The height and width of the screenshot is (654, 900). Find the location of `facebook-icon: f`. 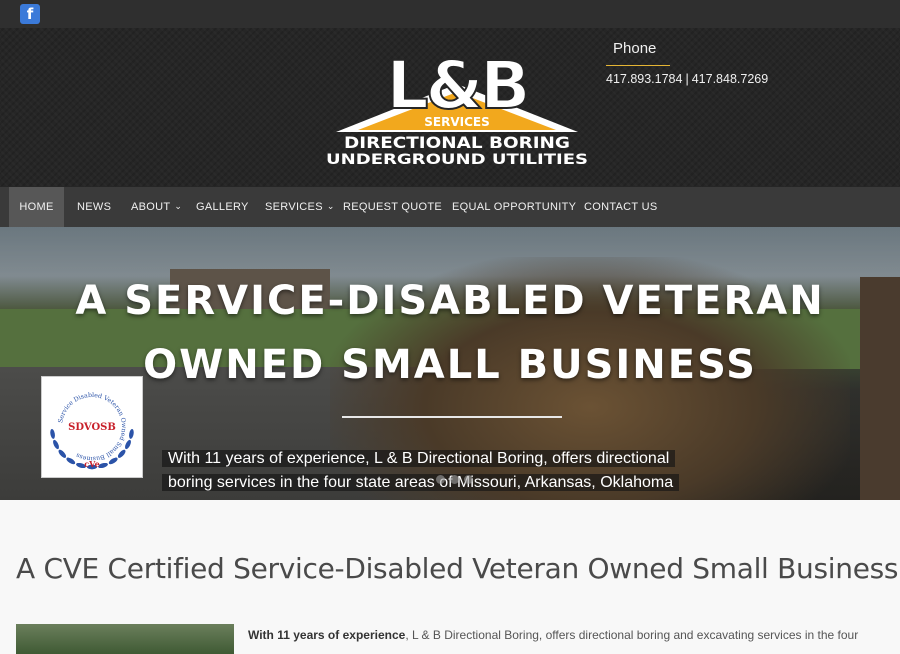

facebook-icon: f is located at coordinates (30, 14).